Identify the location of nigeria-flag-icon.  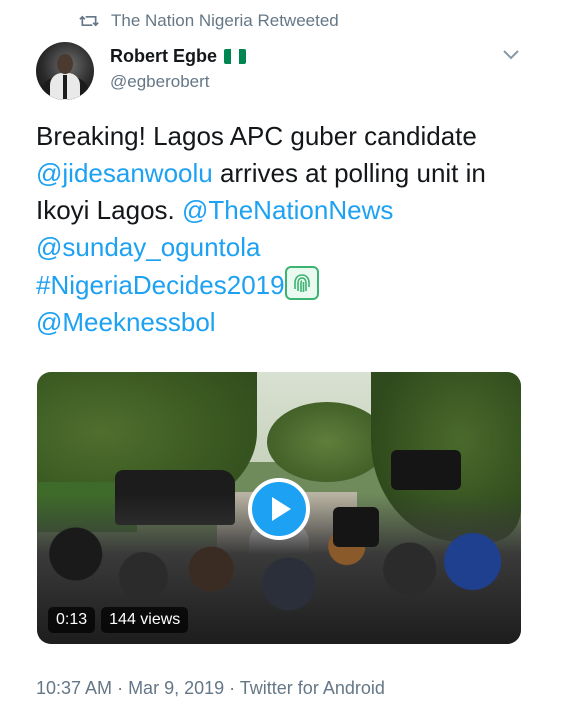
(235, 56).